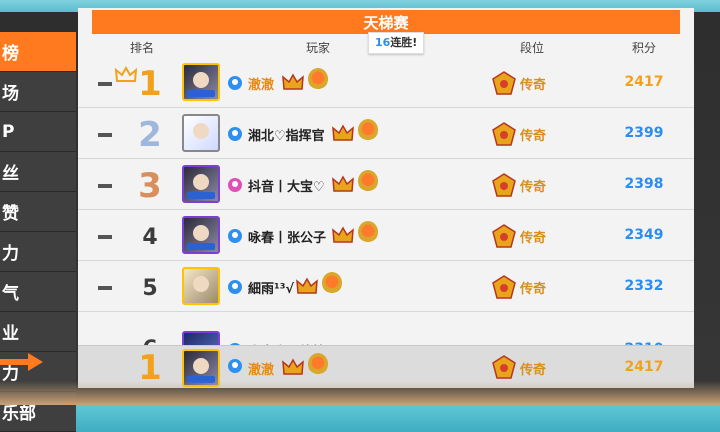  What do you see at coordinates (644, 184) in the screenshot?
I see `score: 2398` at bounding box center [644, 184].